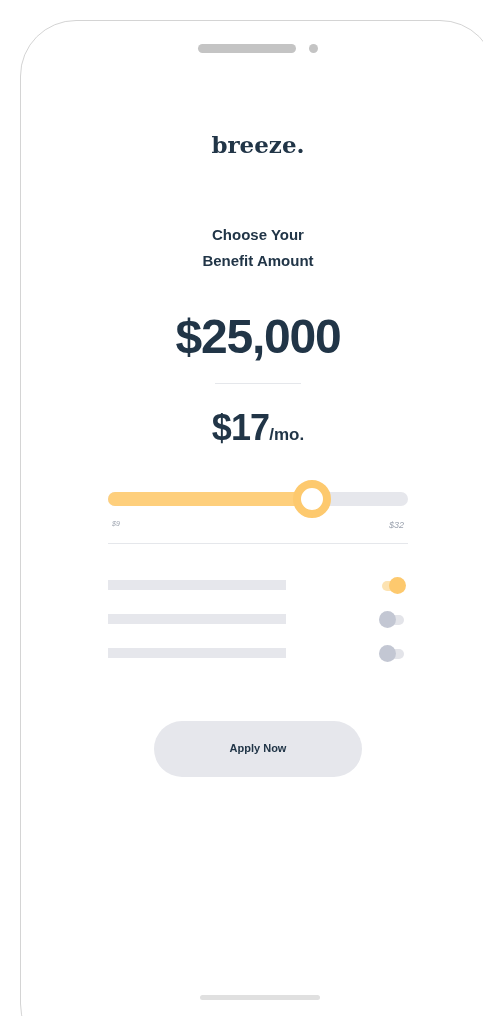 The height and width of the screenshot is (1016, 483). What do you see at coordinates (258, 499) in the screenshot?
I see `slider-track` at bounding box center [258, 499].